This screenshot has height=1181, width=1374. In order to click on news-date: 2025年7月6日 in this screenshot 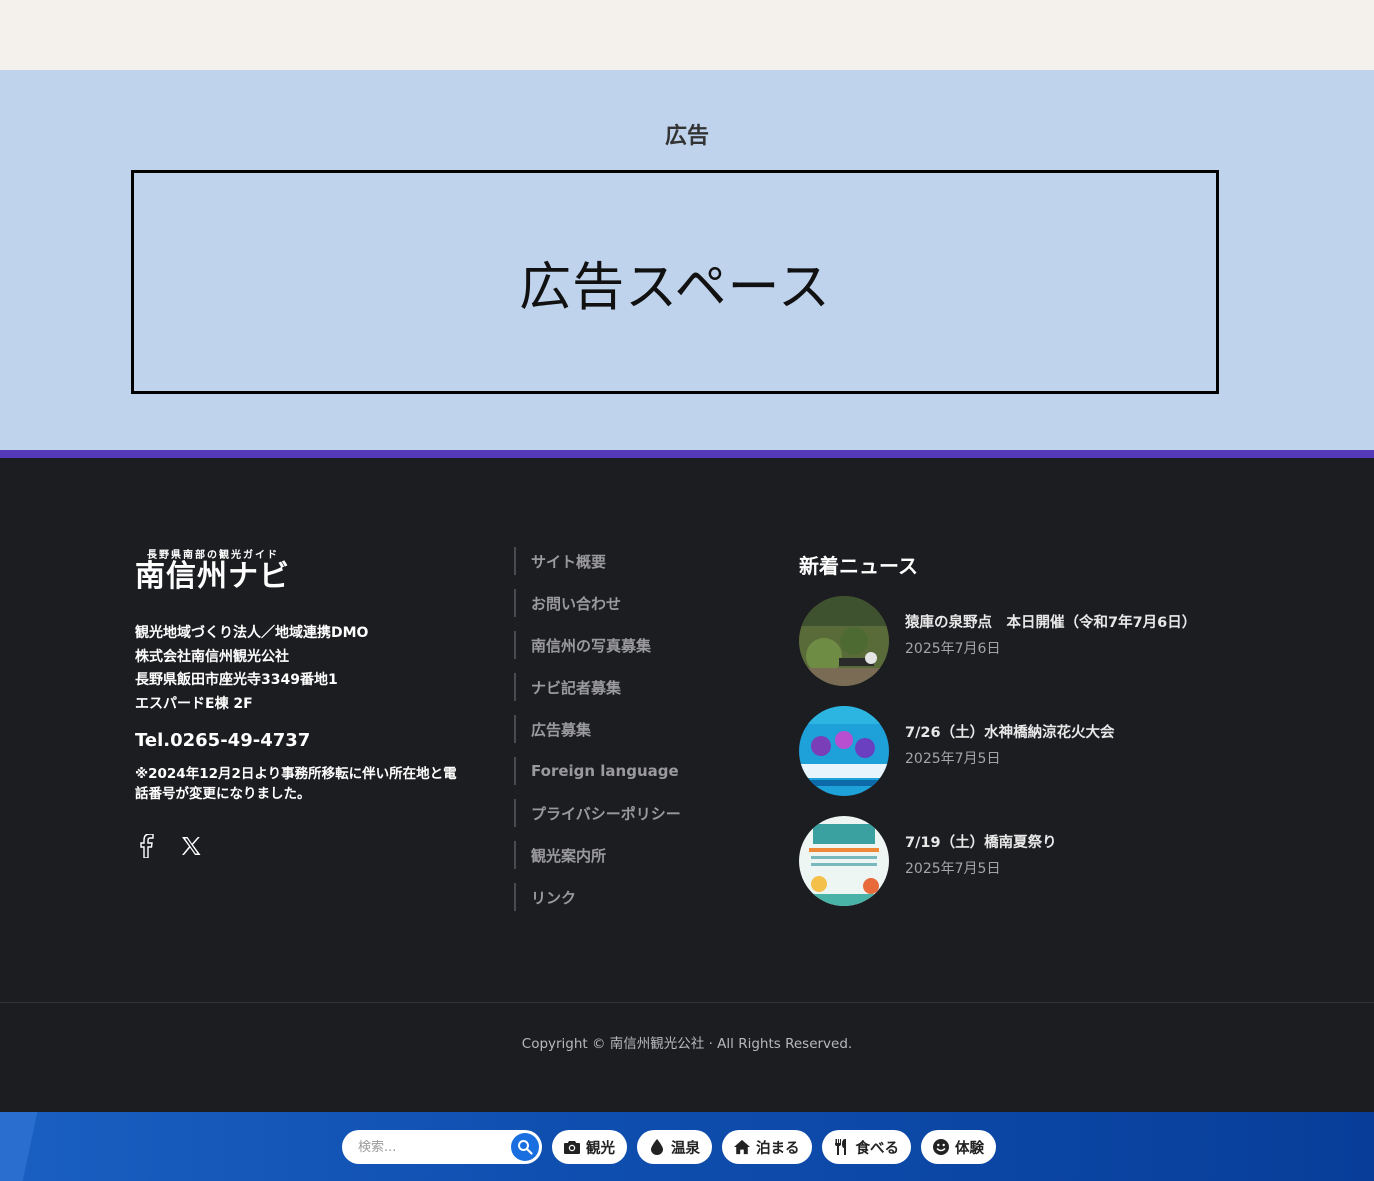, I will do `click(953, 648)`.